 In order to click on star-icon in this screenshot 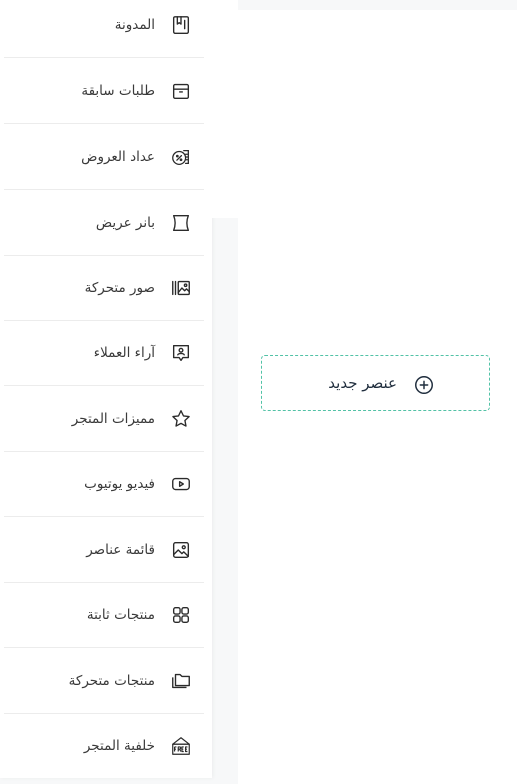, I will do `click(181, 419)`.